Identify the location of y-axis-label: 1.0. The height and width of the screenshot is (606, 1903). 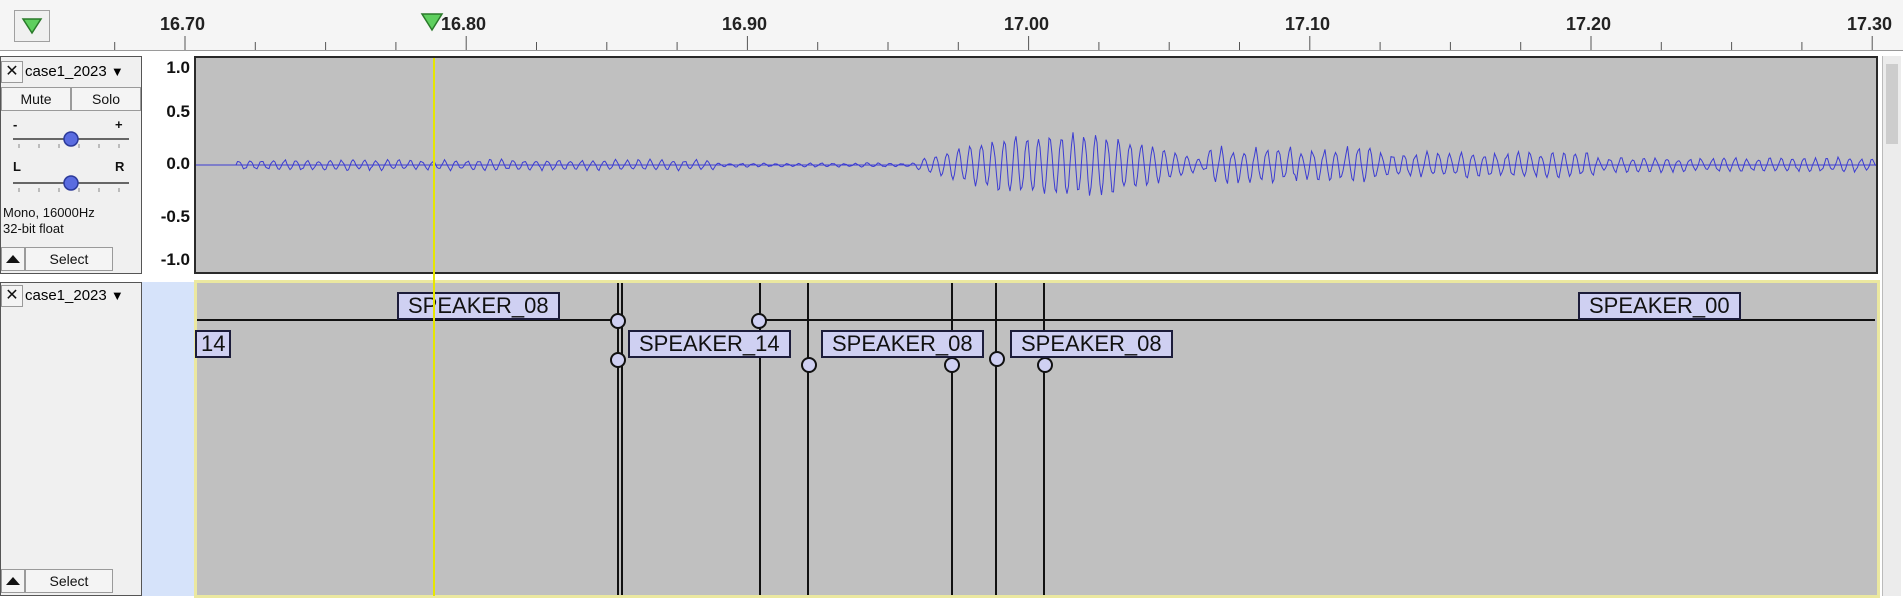
(178, 67).